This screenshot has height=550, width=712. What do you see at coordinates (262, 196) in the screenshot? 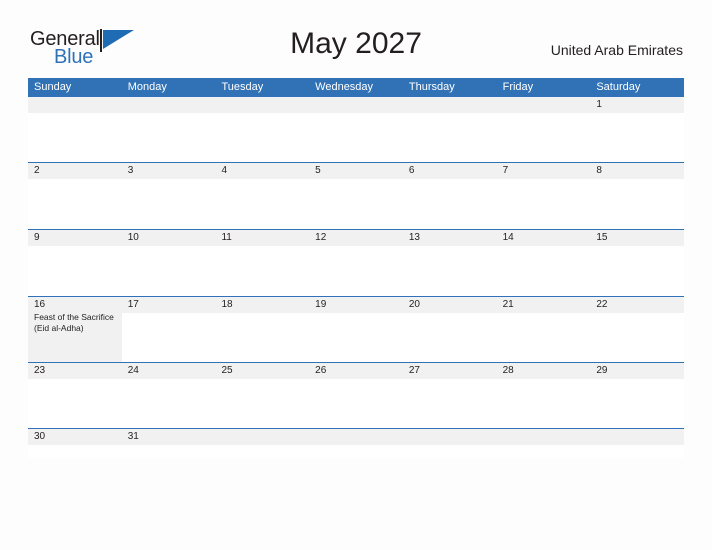
I see `calendar-day-cell: 4` at bounding box center [262, 196].